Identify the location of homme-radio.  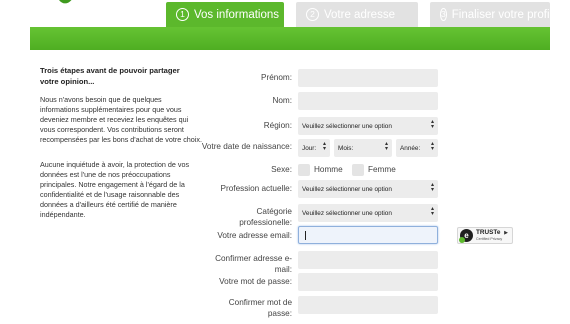
(304, 170).